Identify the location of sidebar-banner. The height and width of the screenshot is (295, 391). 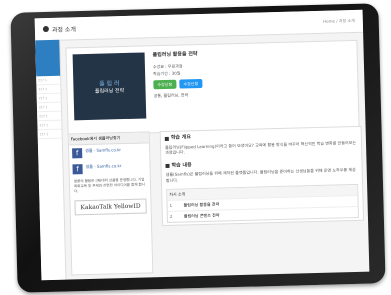
(48, 58).